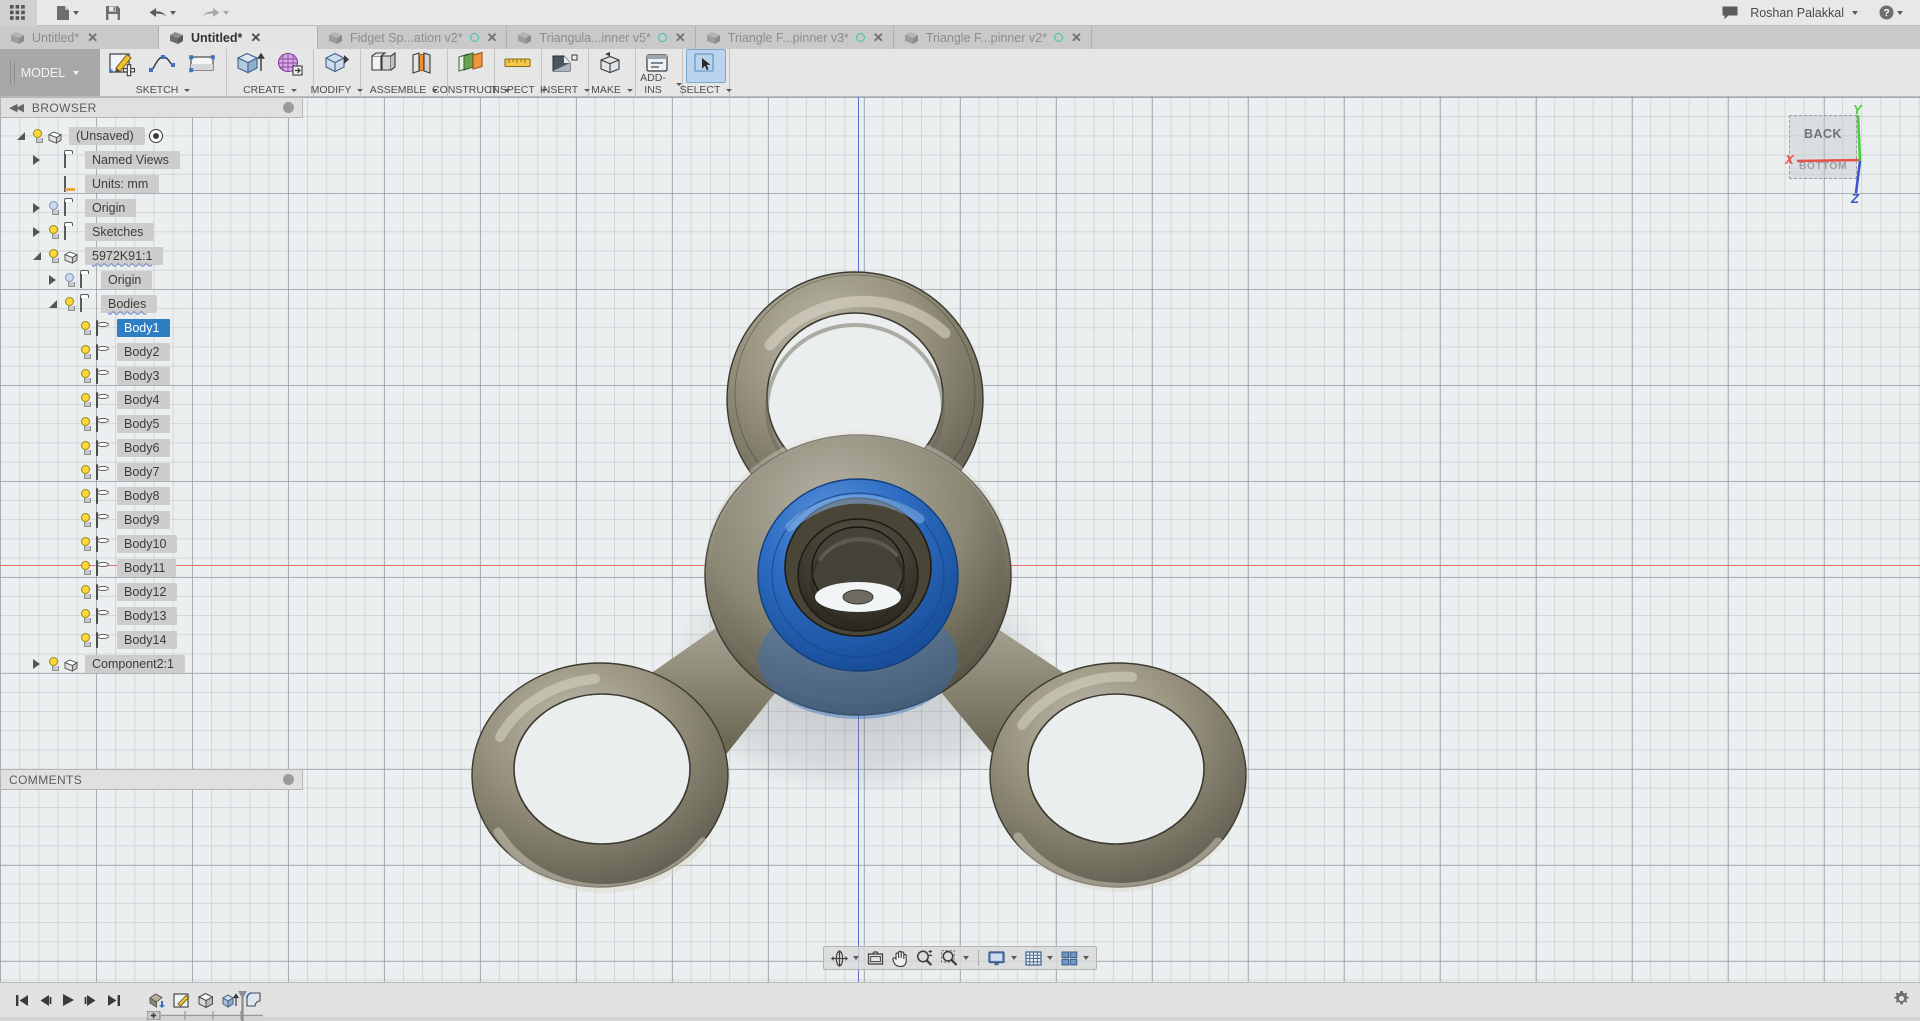 This screenshot has height=1021, width=1920. What do you see at coordinates (706, 66) in the screenshot?
I see `select-tool-button` at bounding box center [706, 66].